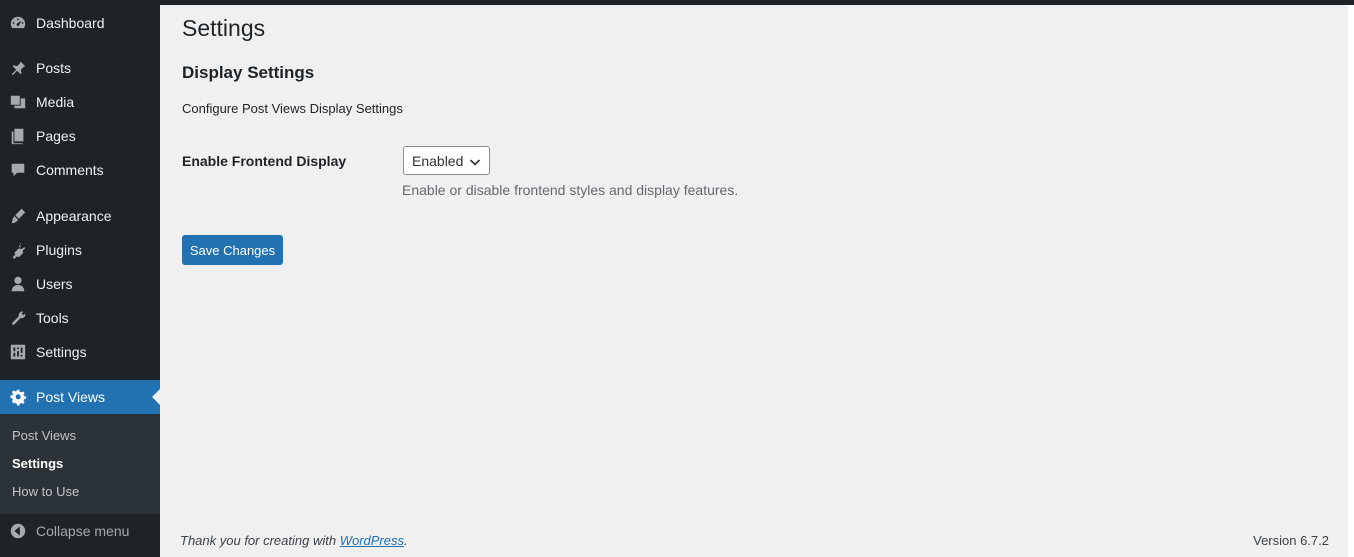  Describe the element at coordinates (677, 2) in the screenshot. I see `admin-bar` at that location.